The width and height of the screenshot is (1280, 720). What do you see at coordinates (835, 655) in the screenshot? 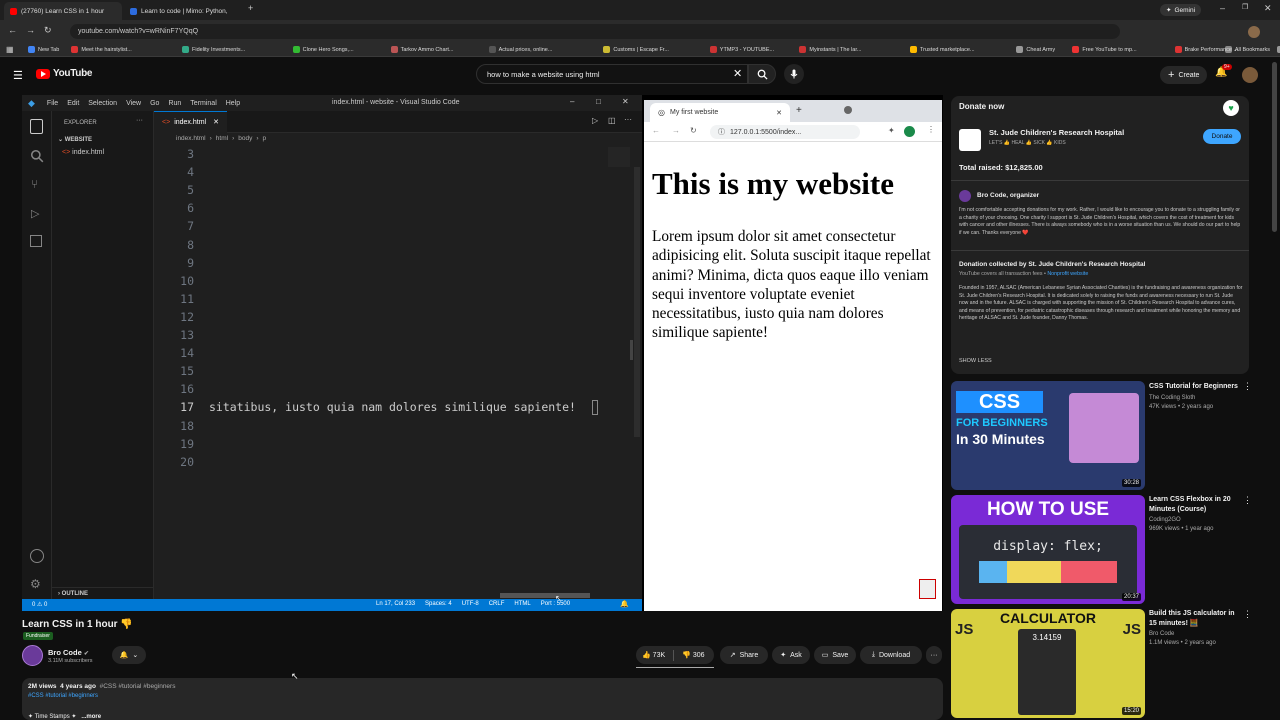
I see `save-button: ▭ Save` at bounding box center [835, 655].